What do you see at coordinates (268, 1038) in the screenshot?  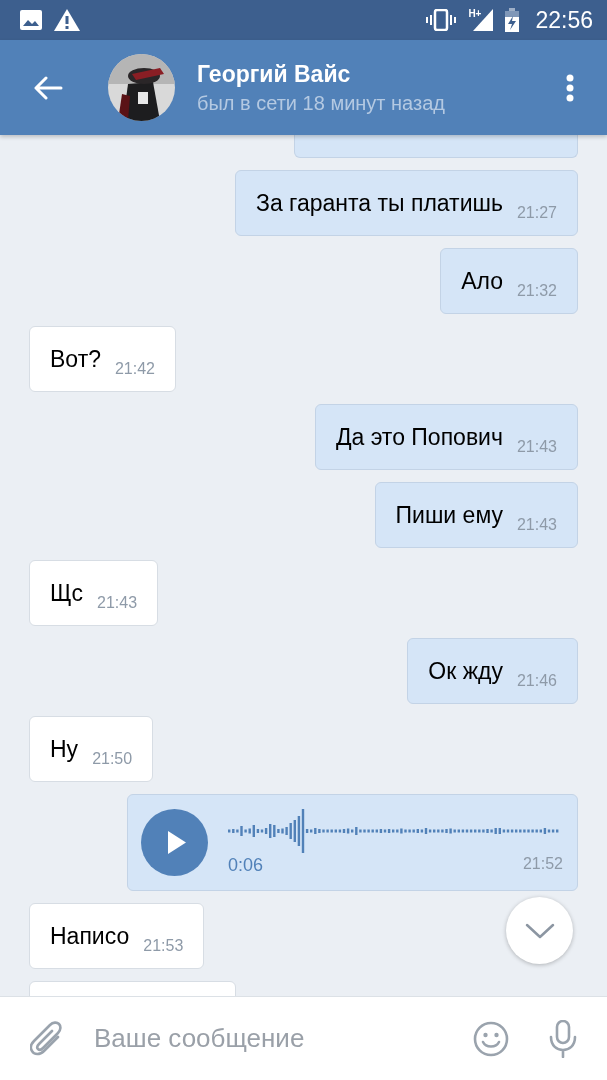 I see `message-input-field: Ваше сообщение` at bounding box center [268, 1038].